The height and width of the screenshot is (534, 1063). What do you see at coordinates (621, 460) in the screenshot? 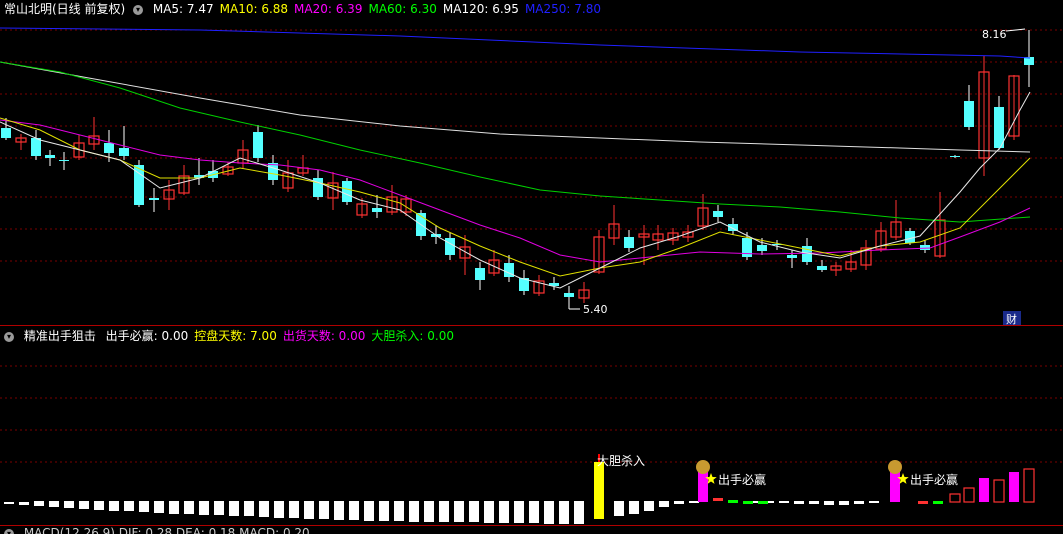
I see `bold-entry-label: 大胆杀入` at bounding box center [621, 460].